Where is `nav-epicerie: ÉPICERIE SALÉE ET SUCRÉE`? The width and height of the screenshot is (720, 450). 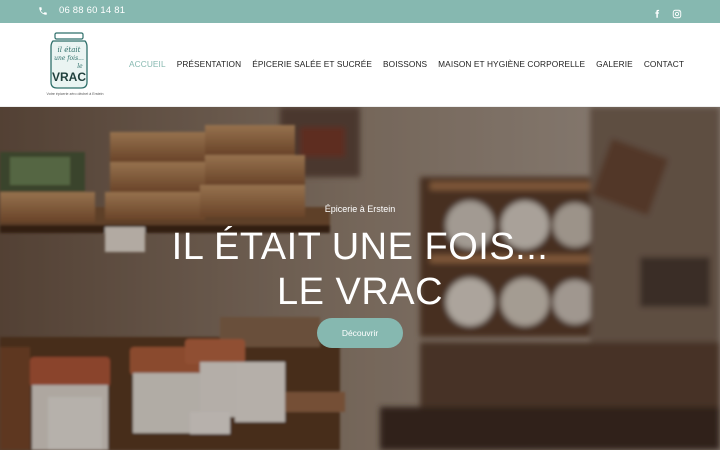
nav-epicerie: ÉPICERIE SALÉE ET SUCRÉE is located at coordinates (312, 64).